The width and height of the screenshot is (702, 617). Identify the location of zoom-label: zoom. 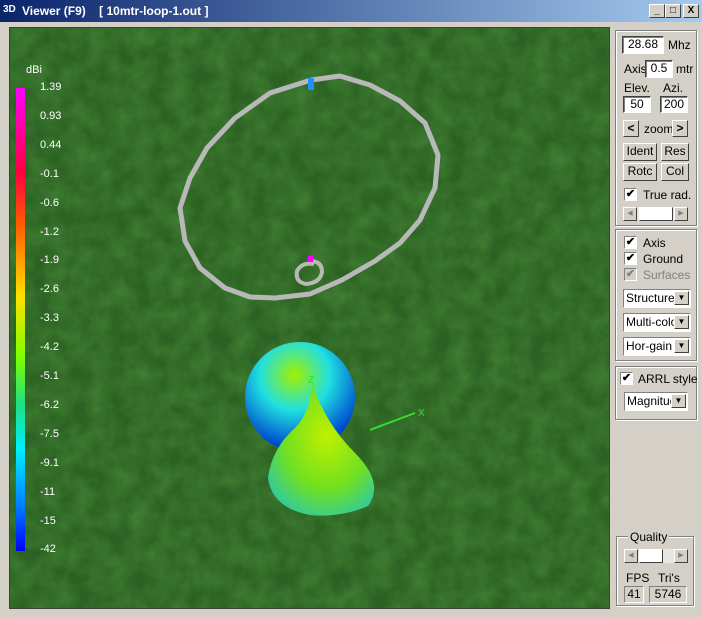
(659, 129).